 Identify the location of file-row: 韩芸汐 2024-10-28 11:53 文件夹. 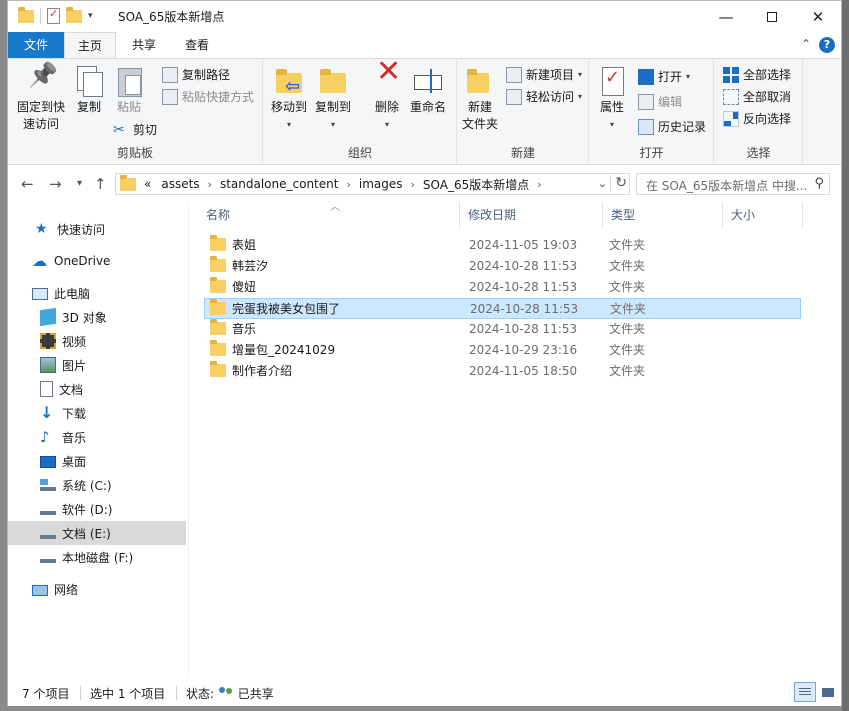
(502, 265).